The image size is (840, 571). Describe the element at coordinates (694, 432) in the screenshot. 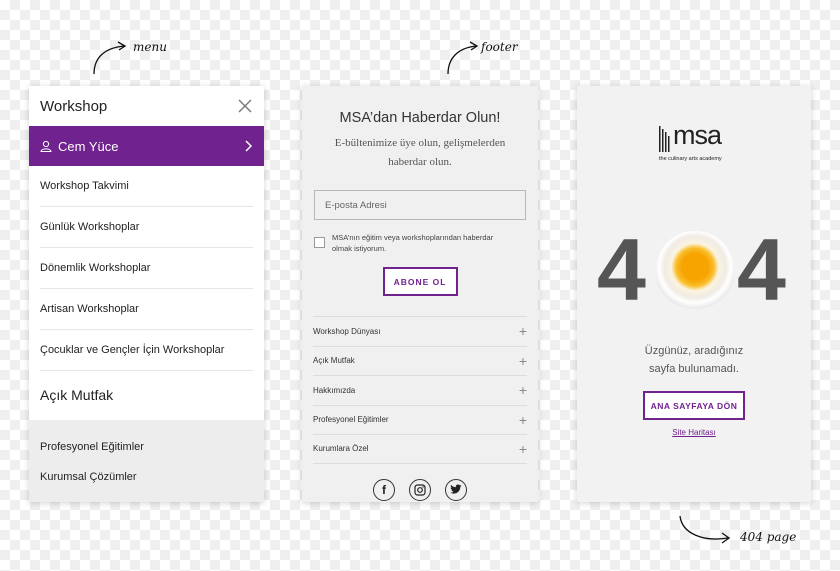

I see `sitemap-link: Site Haritası` at that location.